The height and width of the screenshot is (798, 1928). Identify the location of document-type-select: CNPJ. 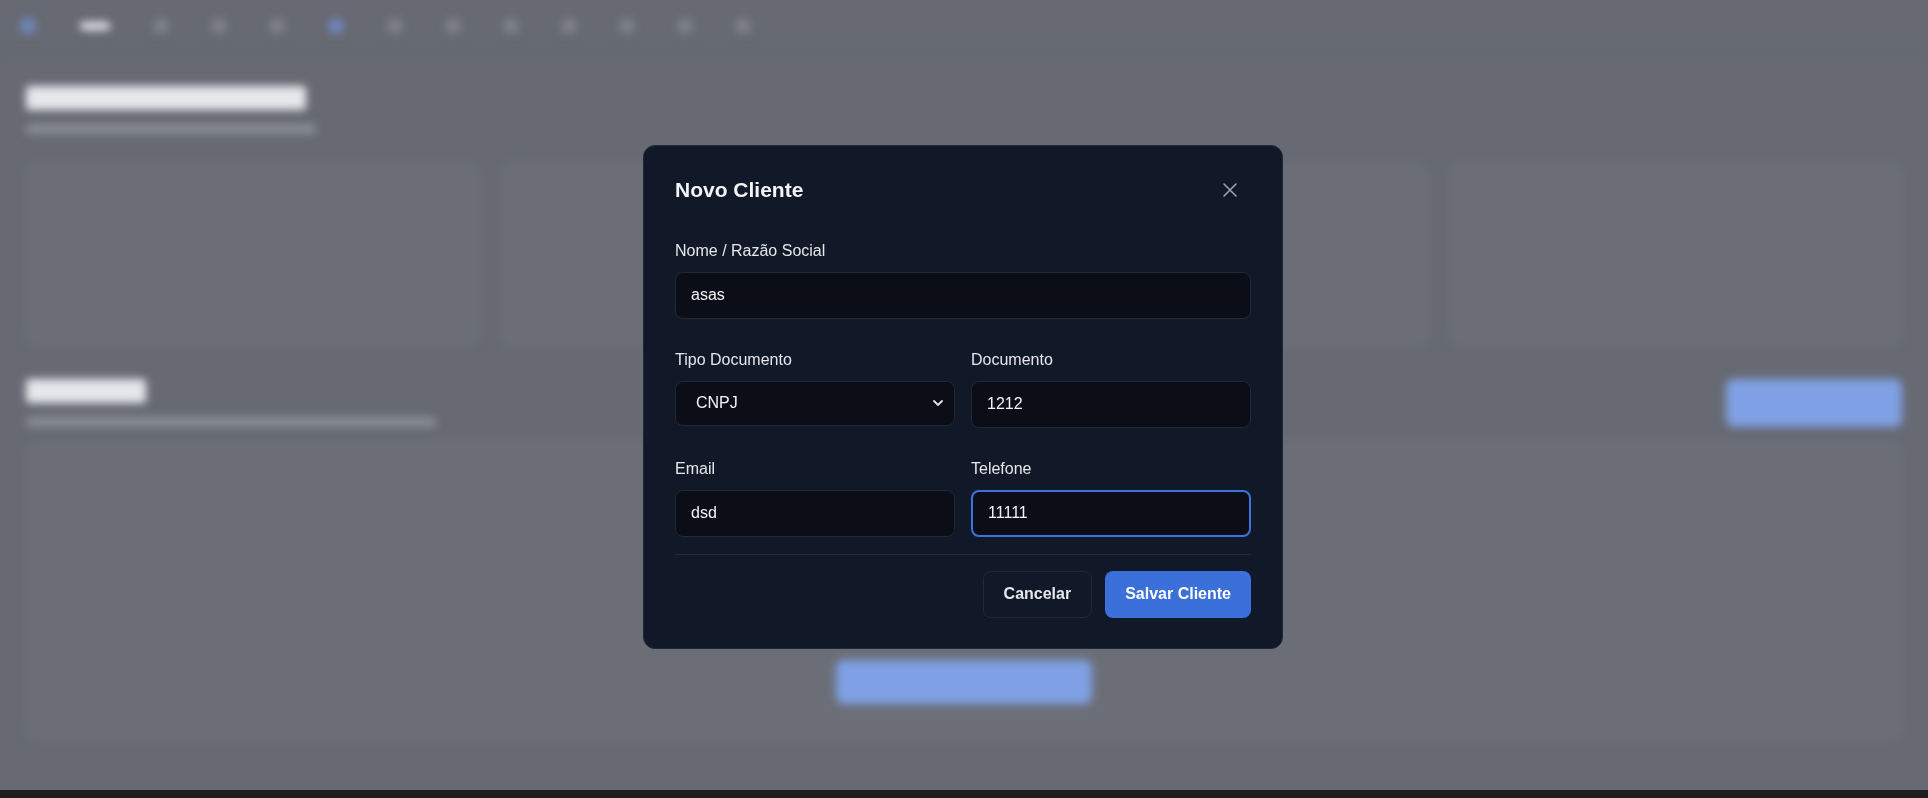
(815, 403).